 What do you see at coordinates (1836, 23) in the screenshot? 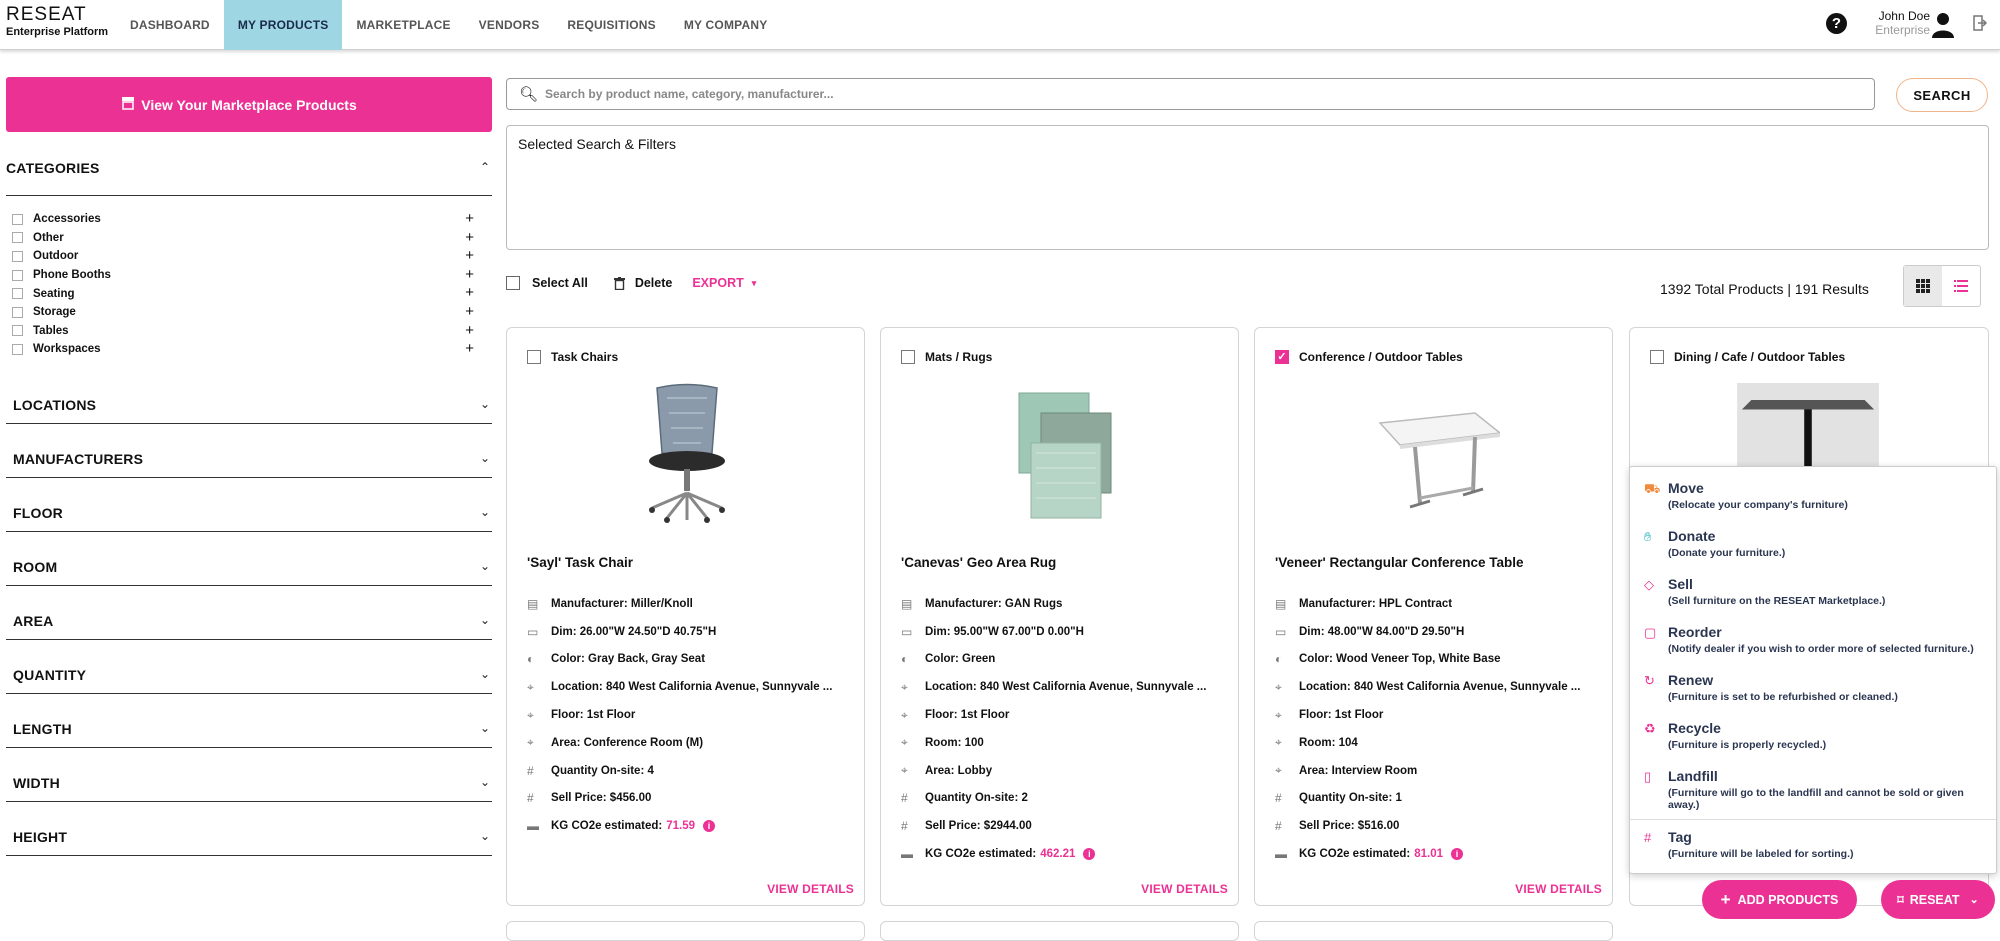
I see `help-icon: ?` at bounding box center [1836, 23].